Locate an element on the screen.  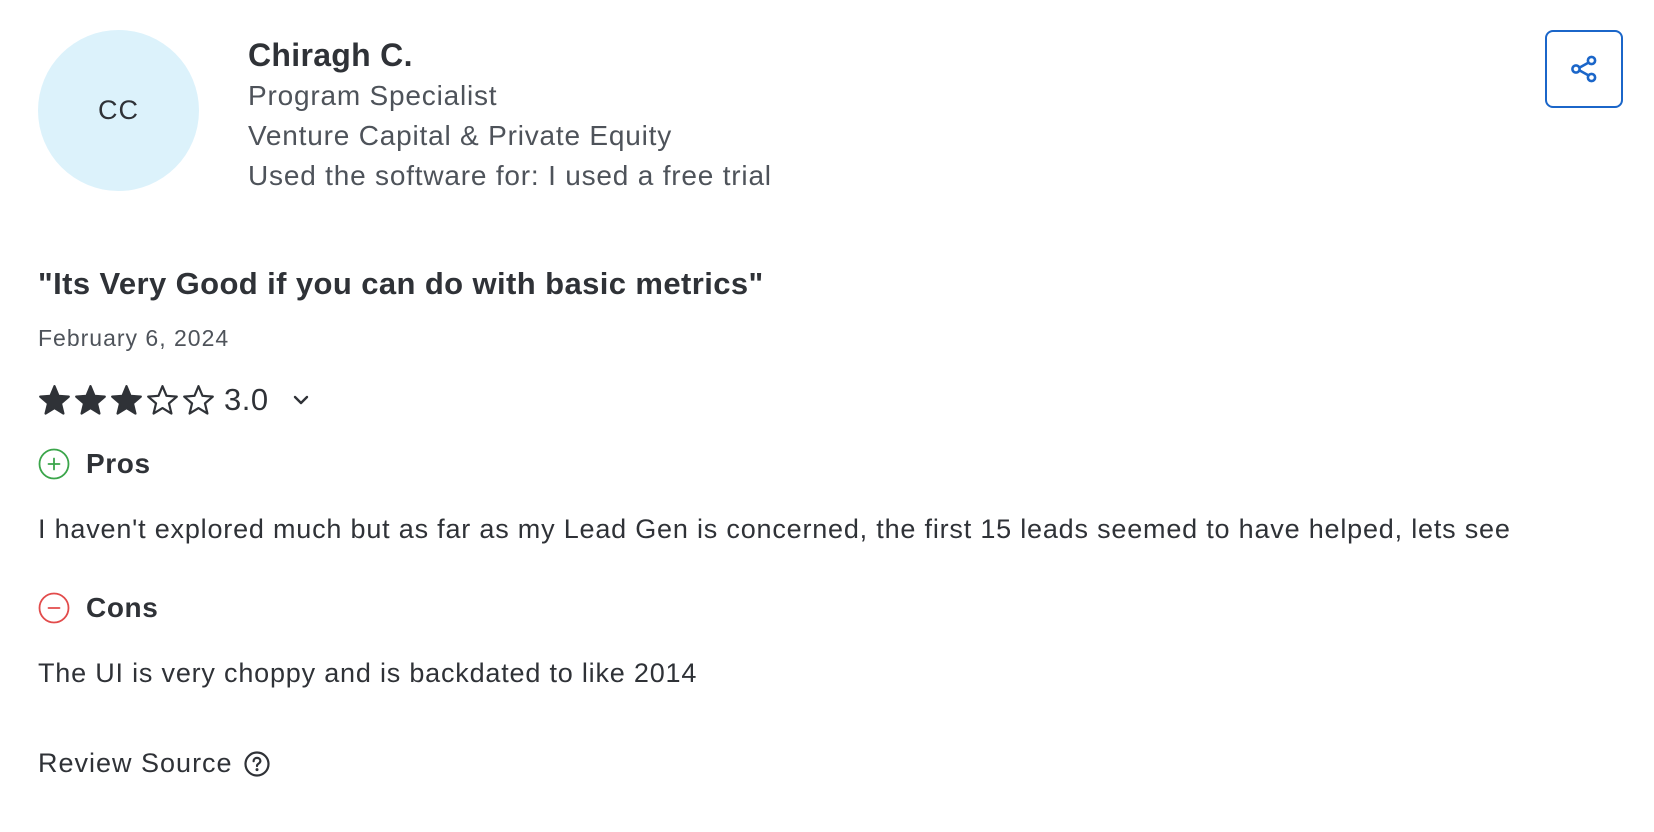
review-date: February 6, 2024 is located at coordinates (134, 338).